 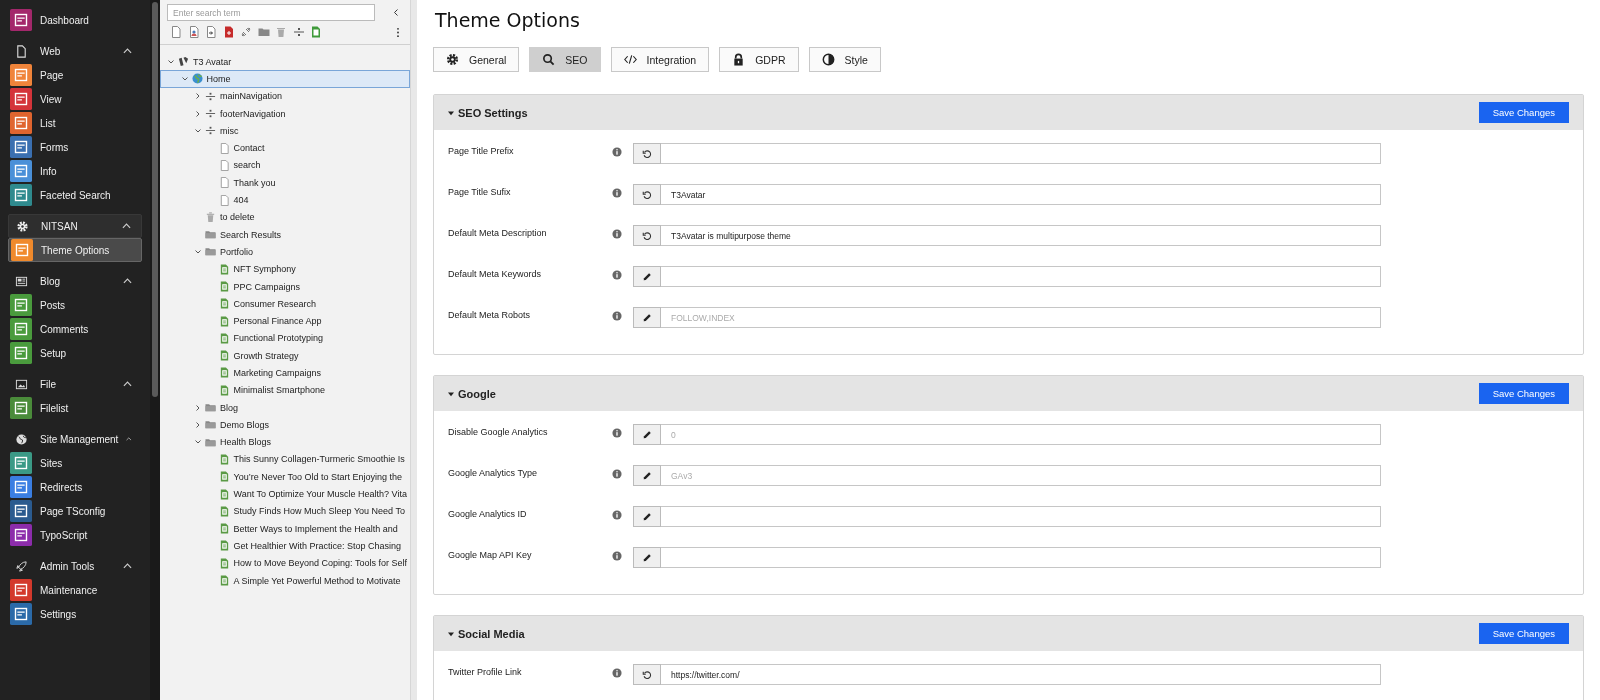 I want to click on tree-item: Portfolio, so click(x=285, y=252).